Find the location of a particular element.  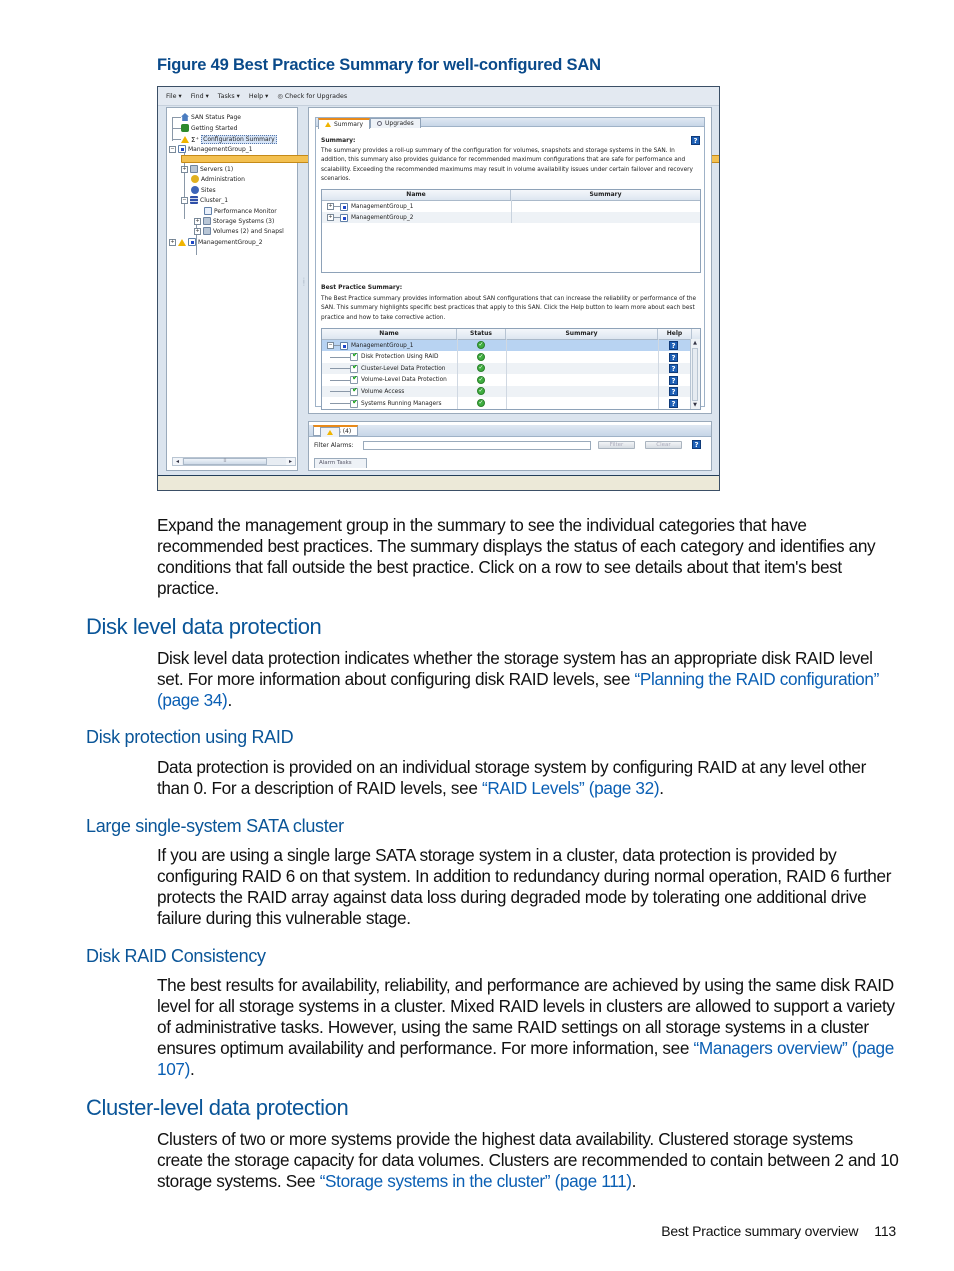

page-number: 113 is located at coordinates (885, 1231).